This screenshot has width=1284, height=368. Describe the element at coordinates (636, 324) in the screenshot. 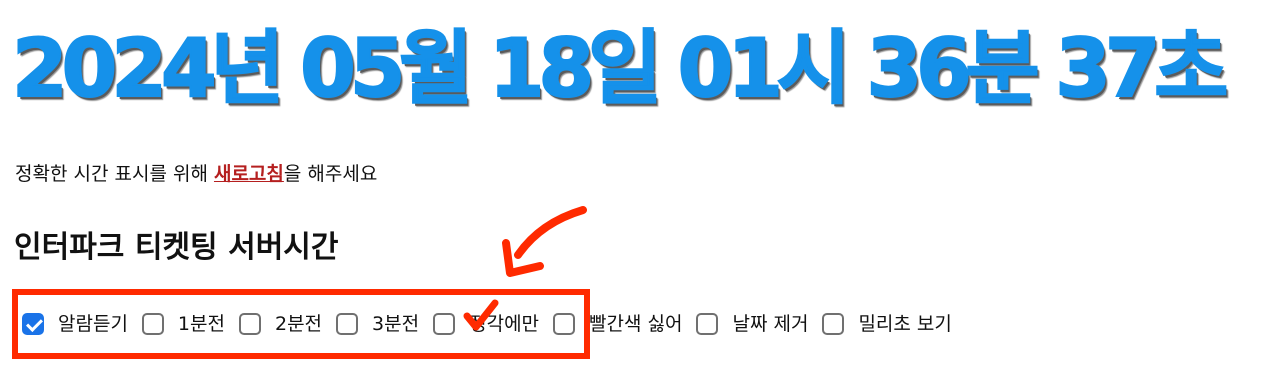

I see `option-label: 빨간색 싫어` at that location.